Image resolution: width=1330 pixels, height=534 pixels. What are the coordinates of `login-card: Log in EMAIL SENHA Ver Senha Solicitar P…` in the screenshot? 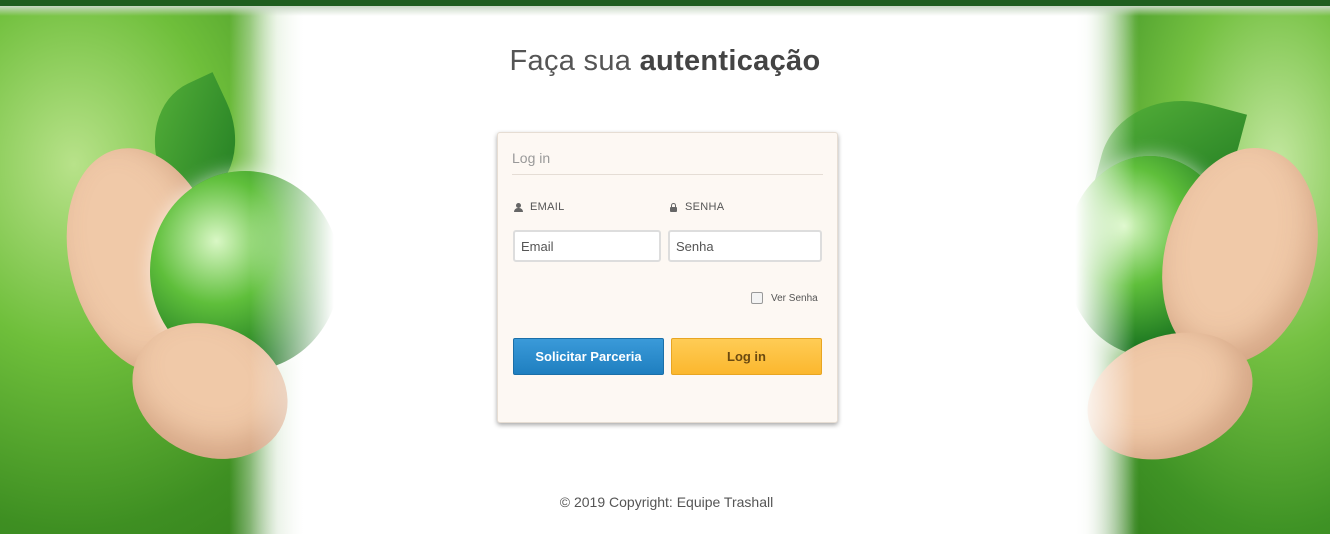 It's located at (667, 277).